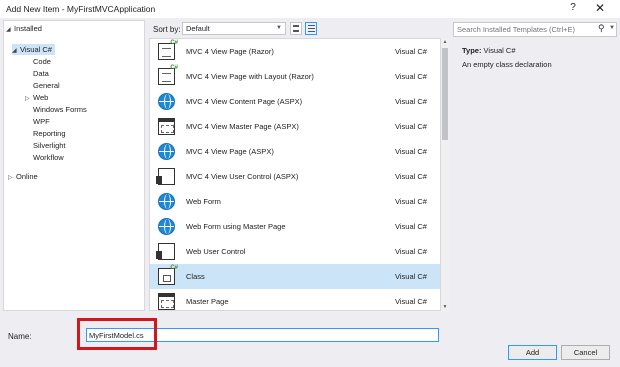 The image size is (620, 367). What do you see at coordinates (295, 226) in the screenshot?
I see `template-row: Web Form using Master Page Visual C#` at bounding box center [295, 226].